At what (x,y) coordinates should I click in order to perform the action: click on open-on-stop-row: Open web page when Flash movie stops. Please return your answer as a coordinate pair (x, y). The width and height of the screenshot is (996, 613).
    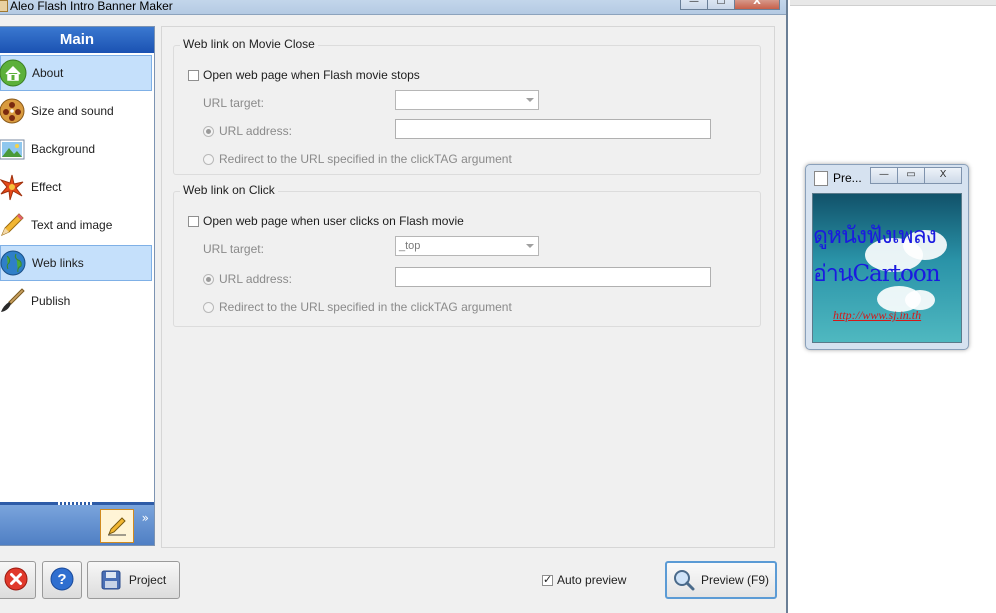
    Looking at the image, I should click on (304, 75).